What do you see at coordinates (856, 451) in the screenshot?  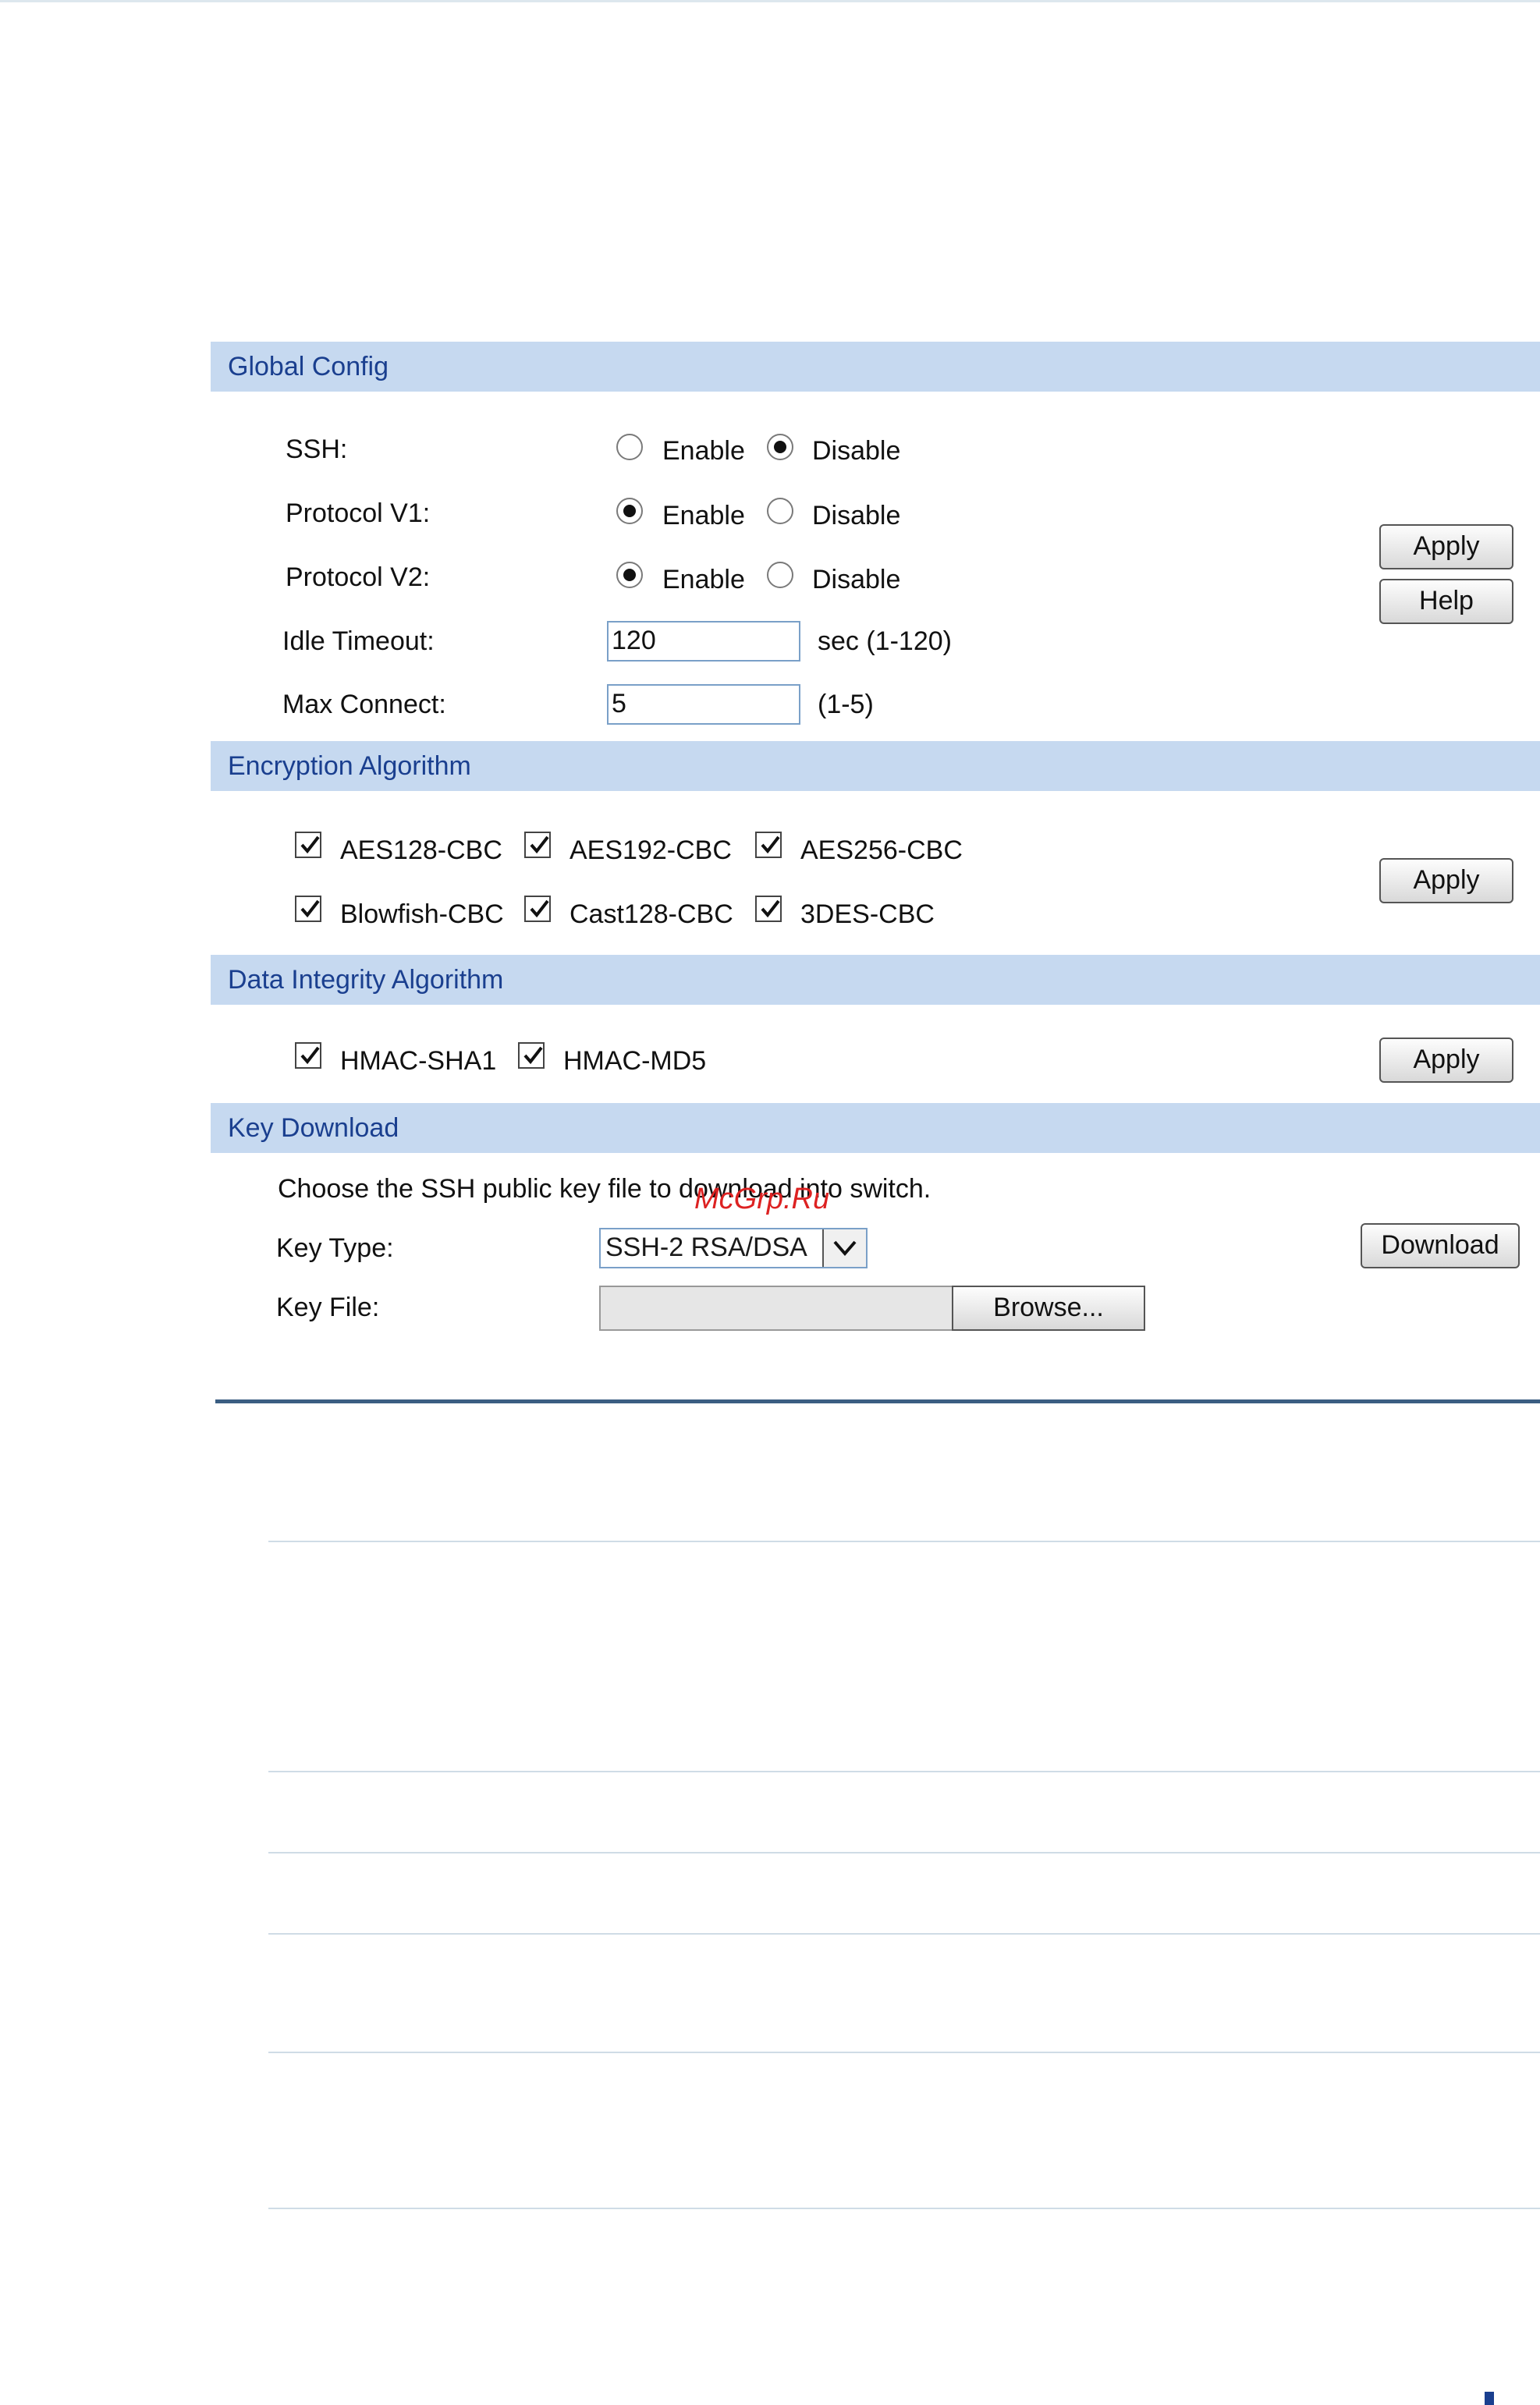 I see `ssh-disable-label: Disable` at bounding box center [856, 451].